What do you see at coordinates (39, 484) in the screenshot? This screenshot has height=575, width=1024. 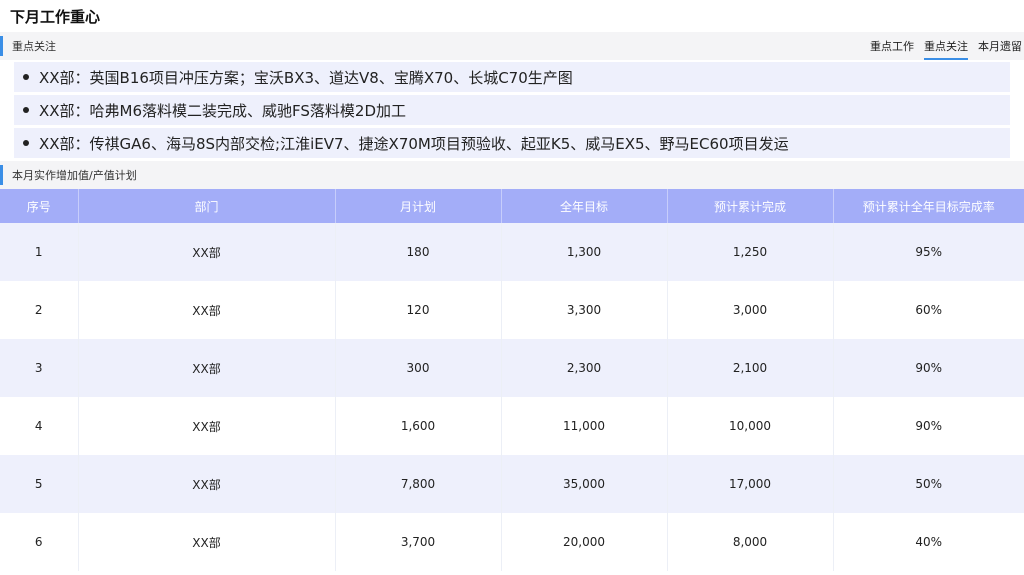 I see `cell-index: 5` at bounding box center [39, 484].